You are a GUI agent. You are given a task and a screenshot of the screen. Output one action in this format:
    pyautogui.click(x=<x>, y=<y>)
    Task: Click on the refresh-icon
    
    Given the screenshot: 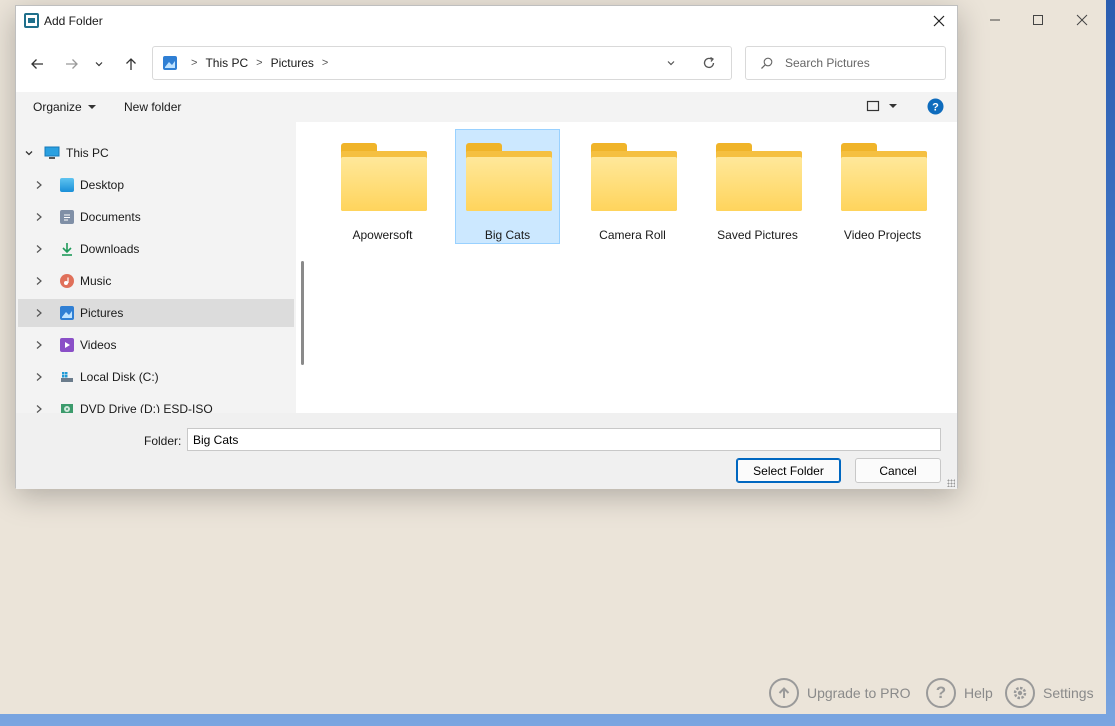 What is the action you would take?
    pyautogui.click(x=709, y=63)
    